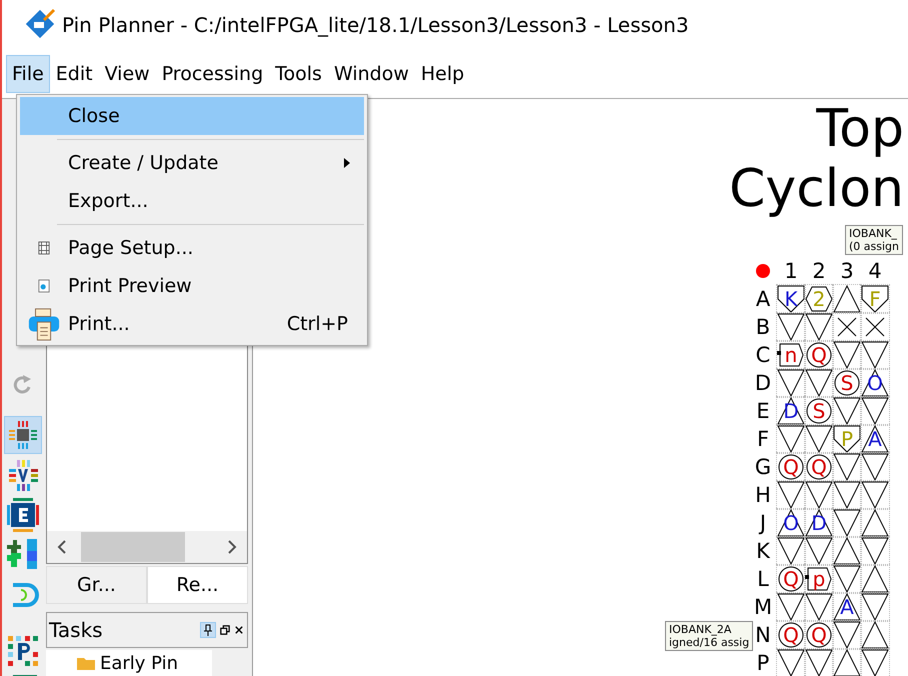  Describe the element at coordinates (192, 286) in the screenshot. I see `menu-entry: Print Preview` at that location.